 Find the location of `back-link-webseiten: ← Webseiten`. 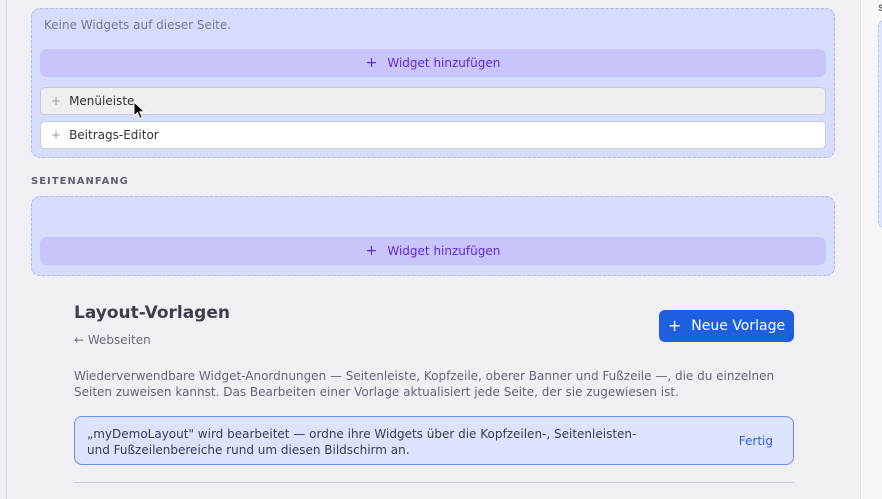

back-link-webseiten: ← Webseiten is located at coordinates (112, 340).